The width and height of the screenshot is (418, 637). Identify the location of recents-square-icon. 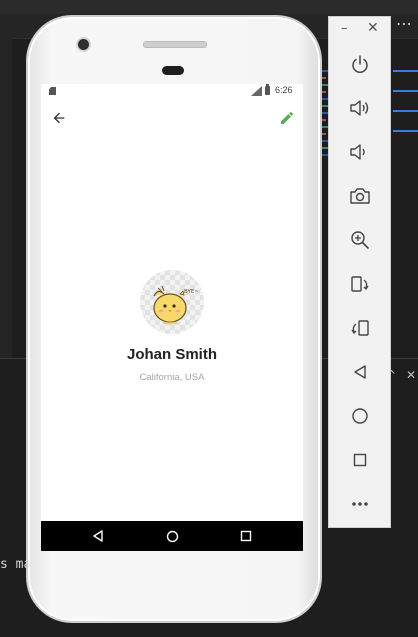
(246, 536).